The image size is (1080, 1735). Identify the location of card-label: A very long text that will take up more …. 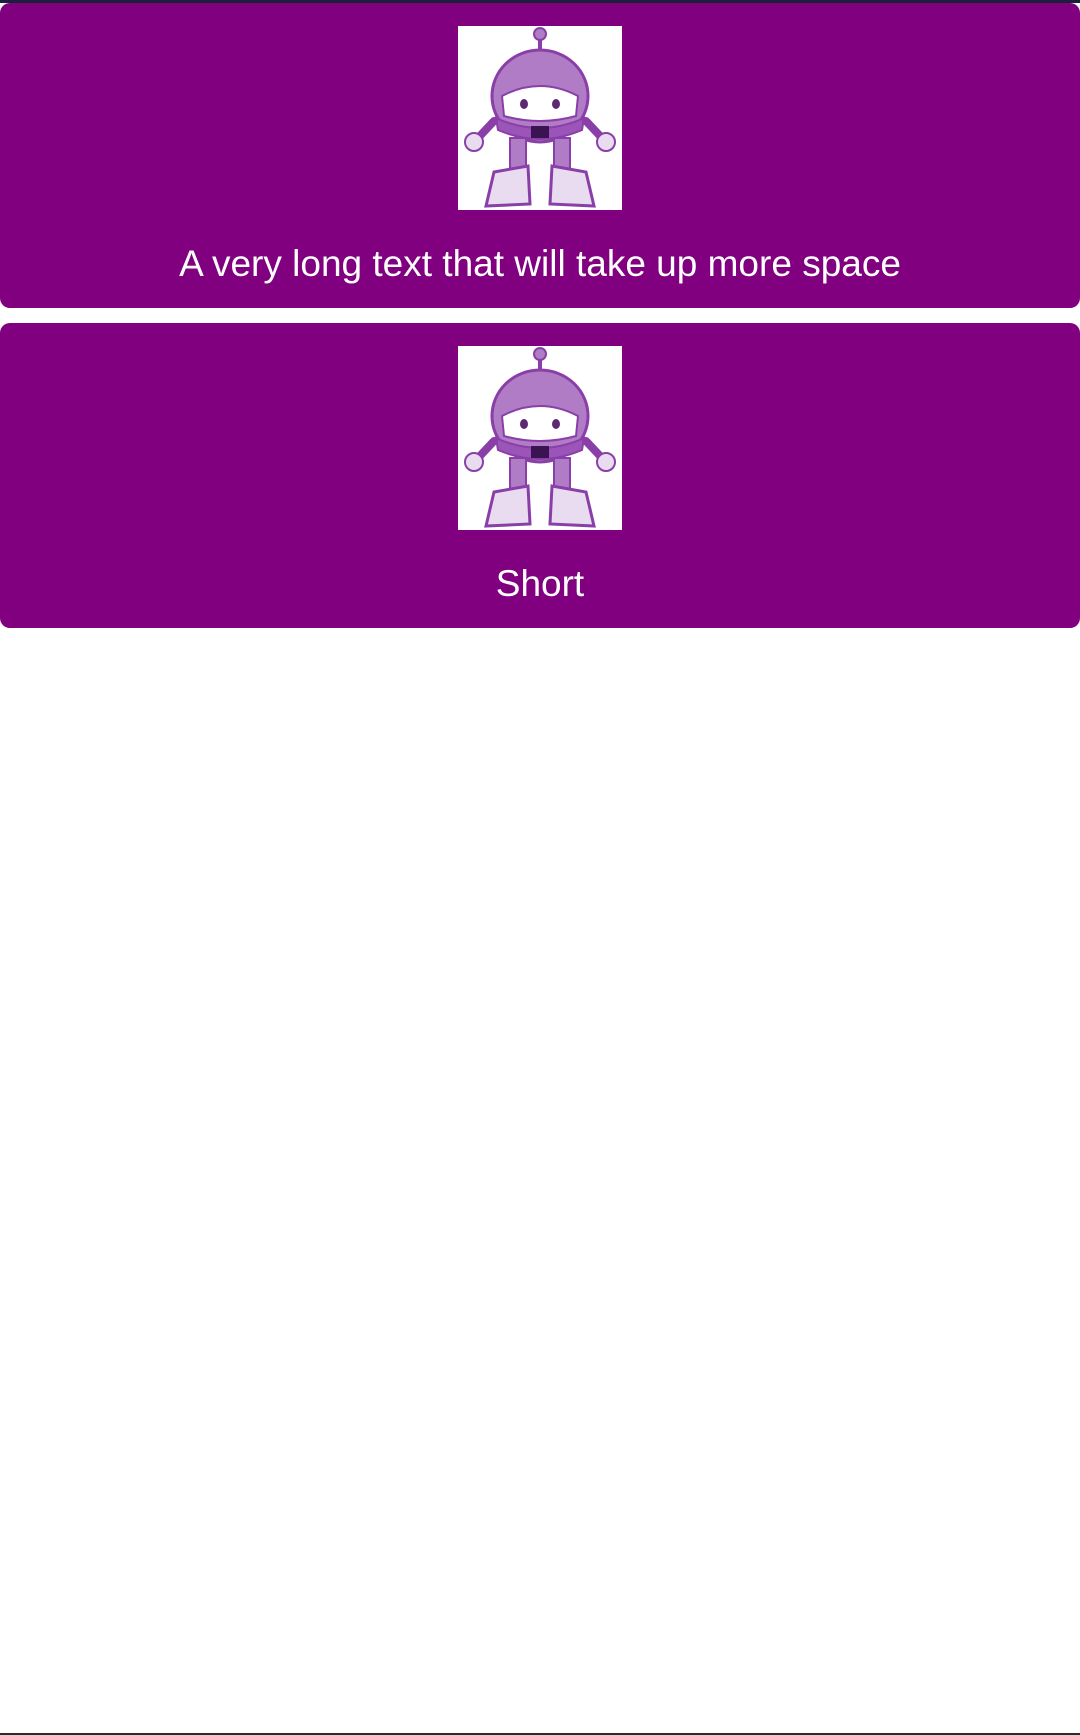
(540, 263).